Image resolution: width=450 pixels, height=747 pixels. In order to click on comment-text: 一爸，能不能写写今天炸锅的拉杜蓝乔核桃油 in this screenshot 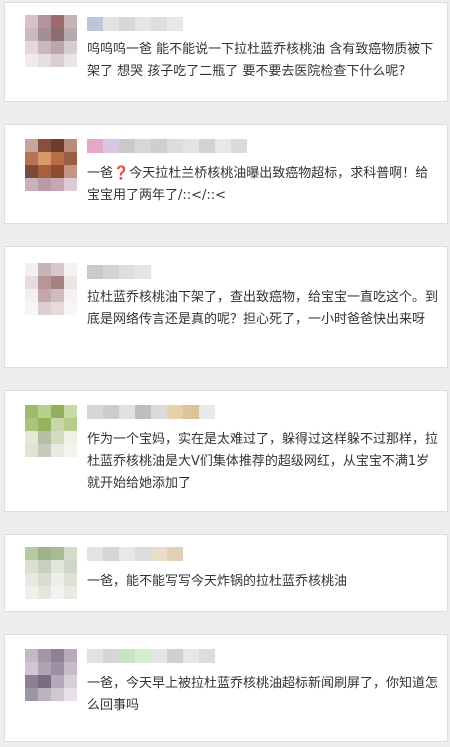, I will do `click(217, 581)`.